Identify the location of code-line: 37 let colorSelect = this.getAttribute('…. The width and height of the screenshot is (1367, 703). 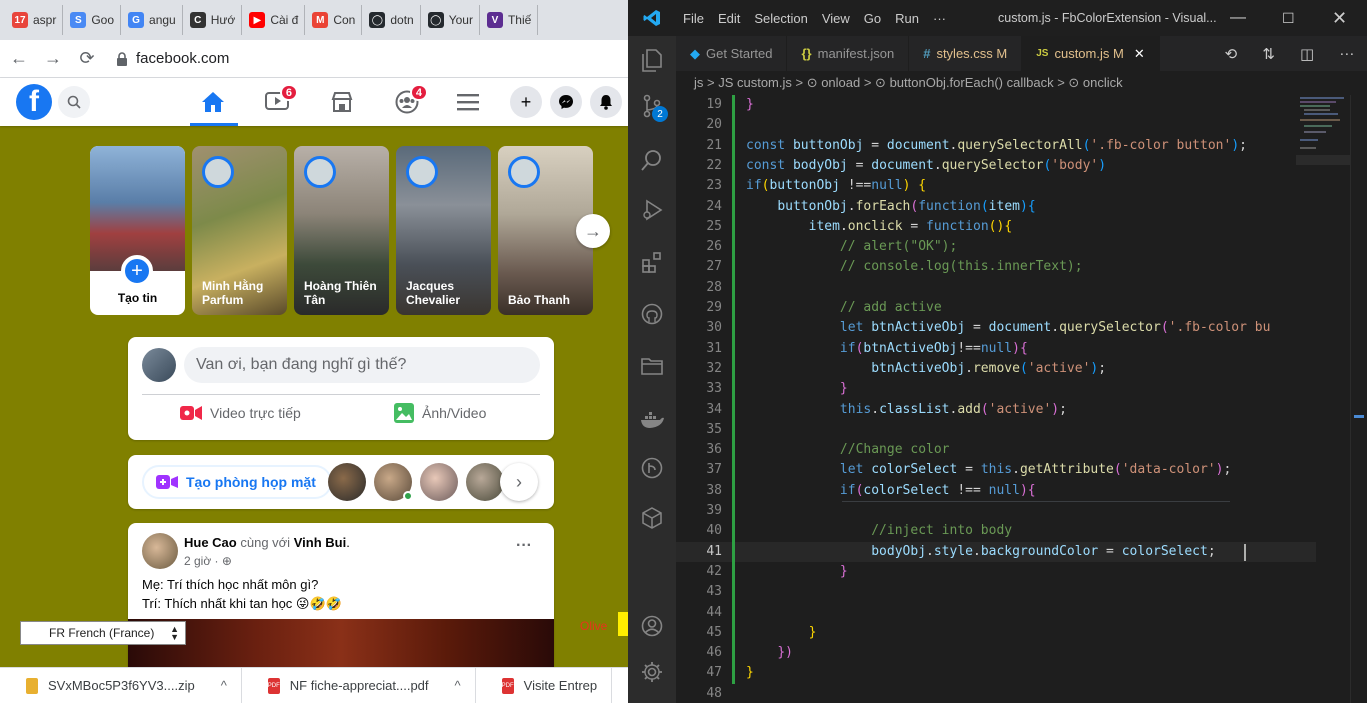
(996, 470).